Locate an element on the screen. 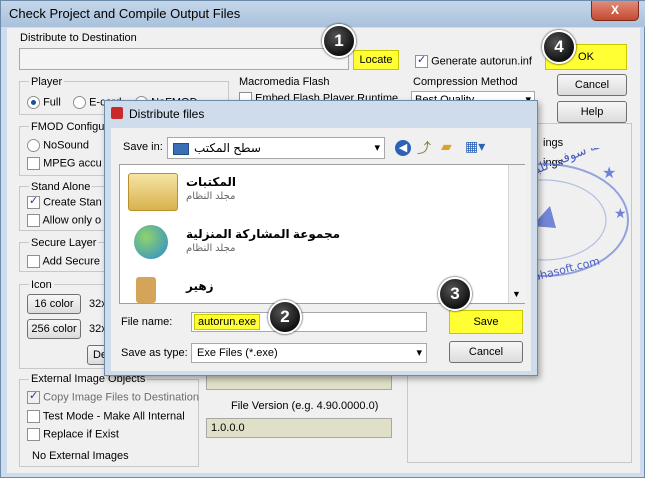  add-secure-label: Add Secure is located at coordinates (71, 261).